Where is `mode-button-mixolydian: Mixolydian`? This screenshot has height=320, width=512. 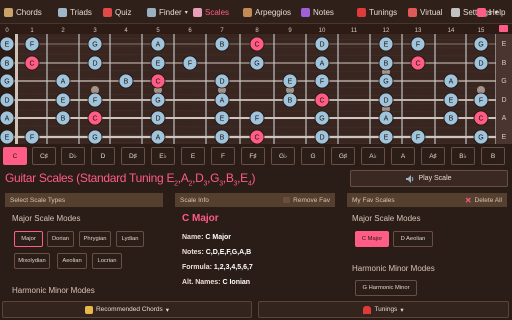
mode-button-mixolydian: Mixolydian is located at coordinates (32, 261).